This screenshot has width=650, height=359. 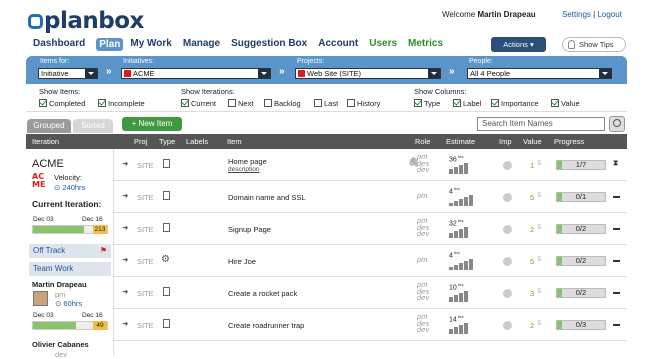 I want to click on opt-history: History, so click(x=363, y=103).